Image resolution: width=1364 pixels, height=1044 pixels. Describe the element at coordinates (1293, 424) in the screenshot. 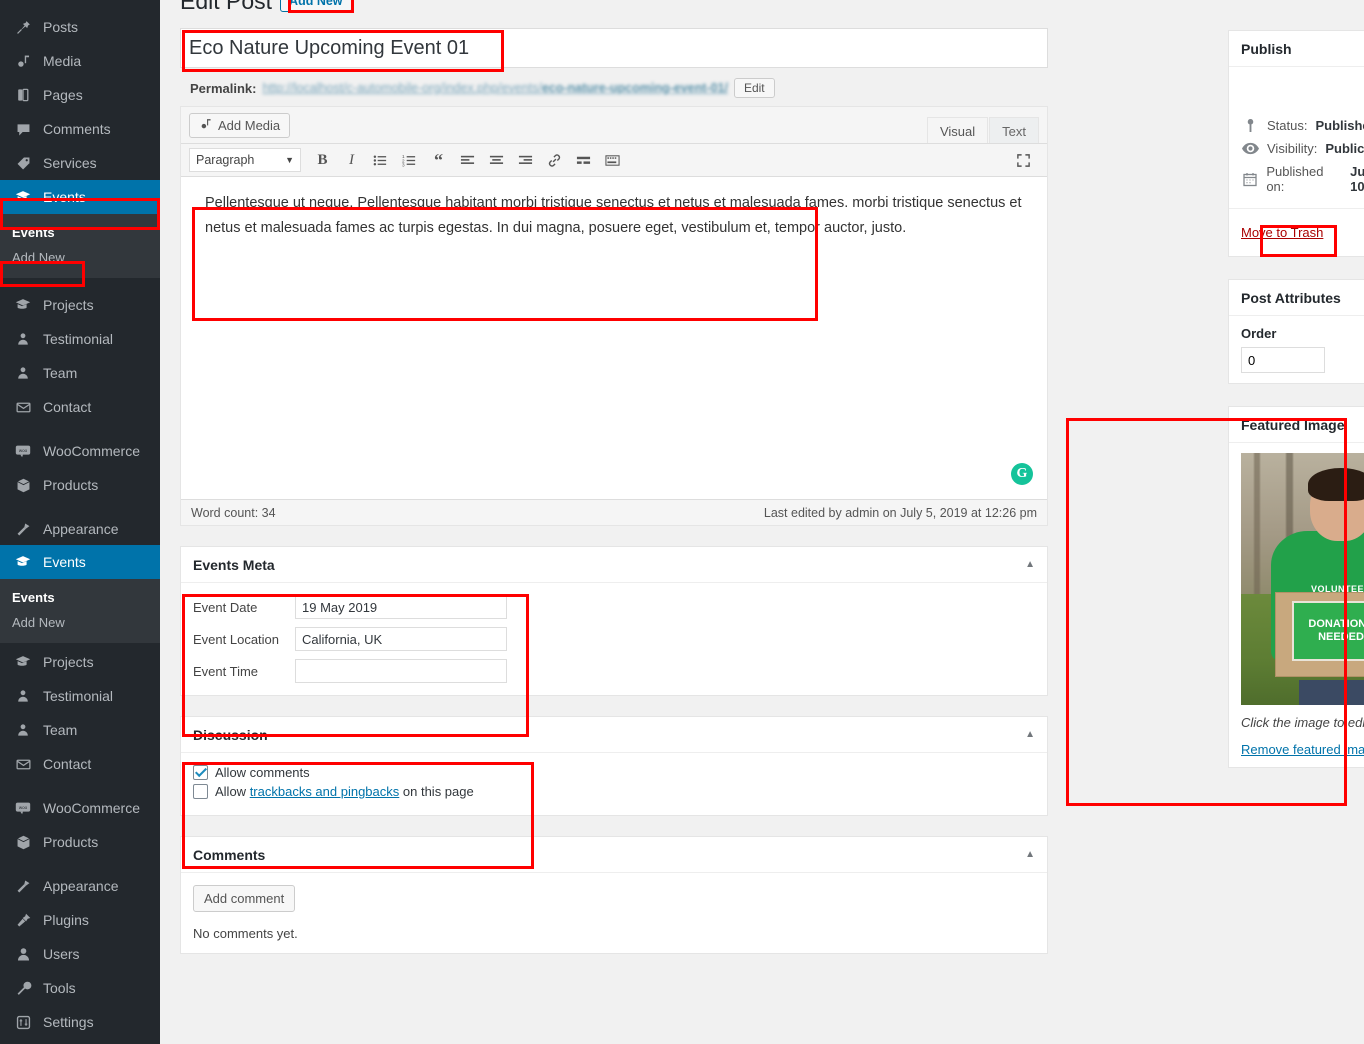

I see `featured-image-title: Featured Image` at that location.